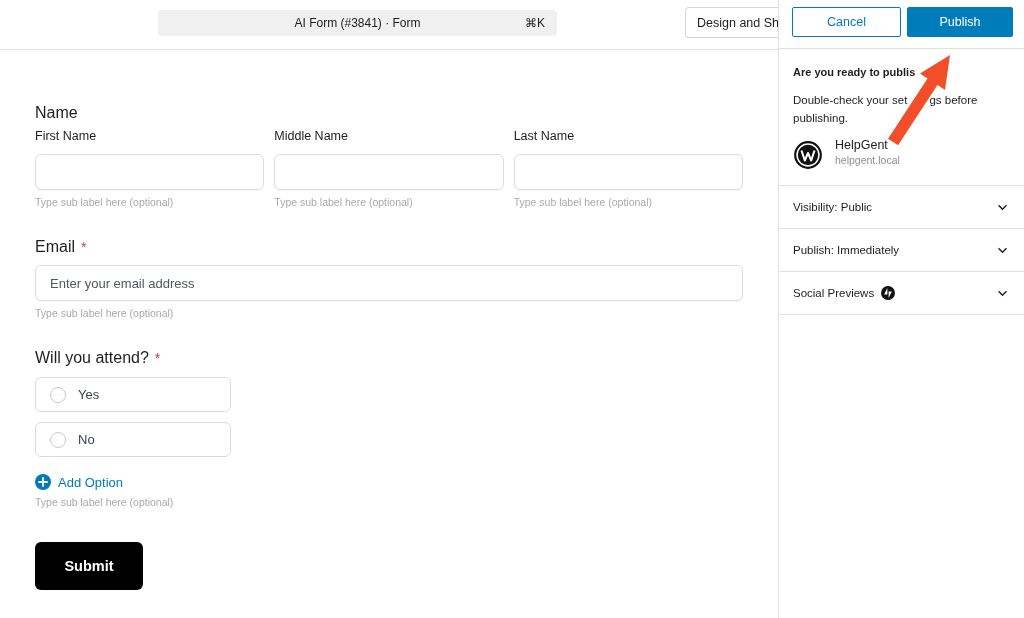  What do you see at coordinates (854, 72) in the screenshot?
I see `panel-heading: Are you ready to publis` at bounding box center [854, 72].